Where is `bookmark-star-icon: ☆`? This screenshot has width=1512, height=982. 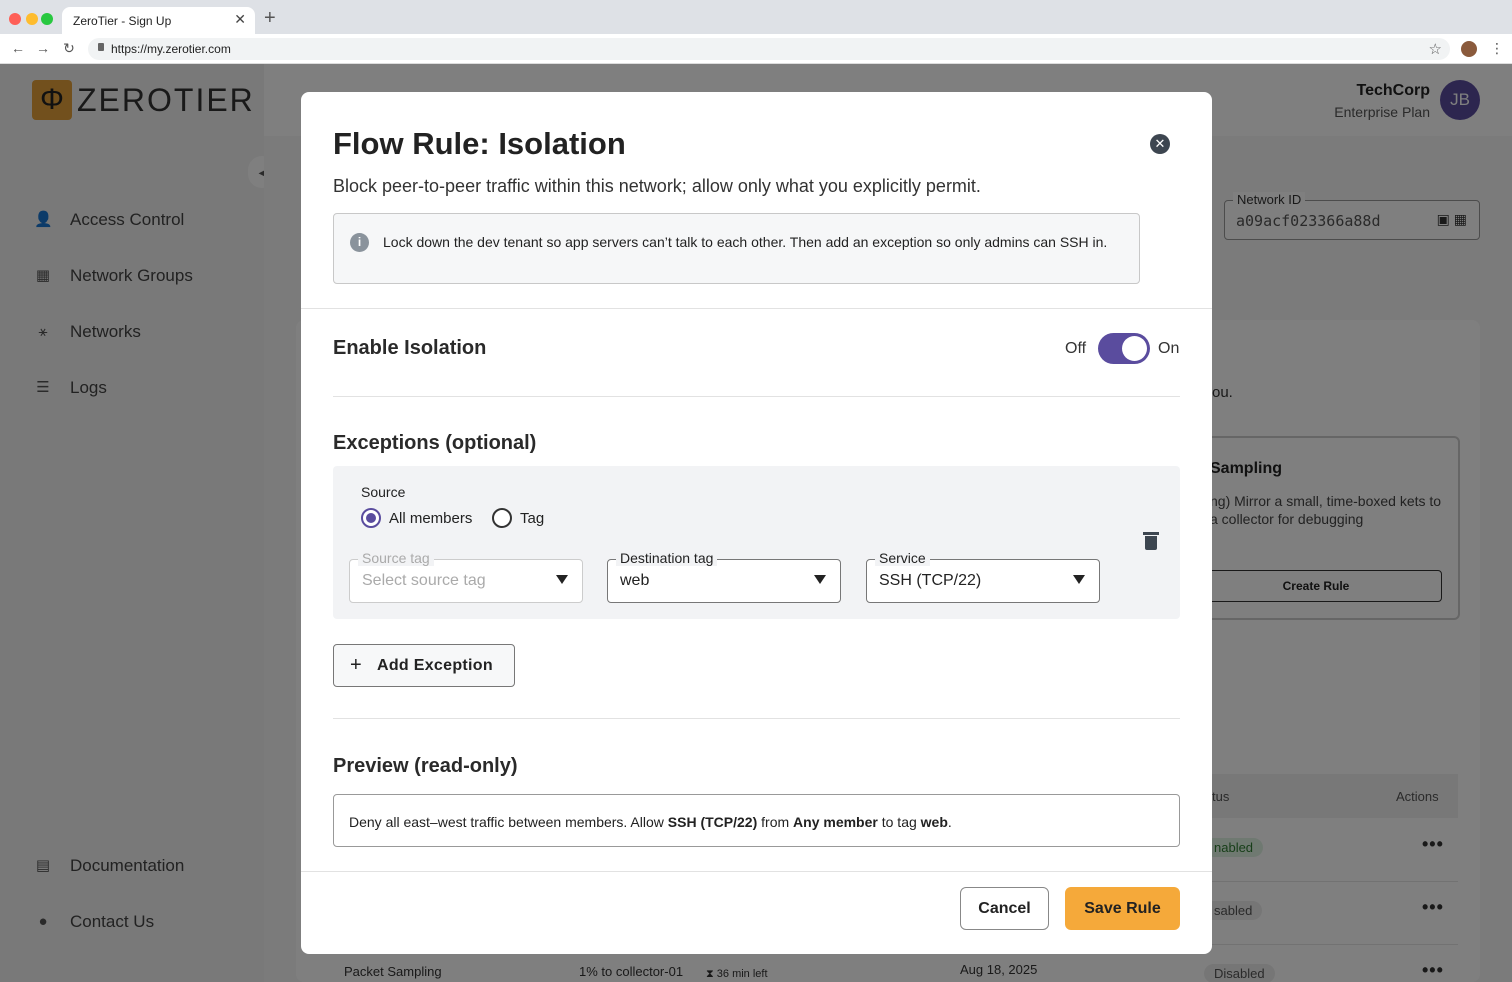 bookmark-star-icon: ☆ is located at coordinates (1435, 49).